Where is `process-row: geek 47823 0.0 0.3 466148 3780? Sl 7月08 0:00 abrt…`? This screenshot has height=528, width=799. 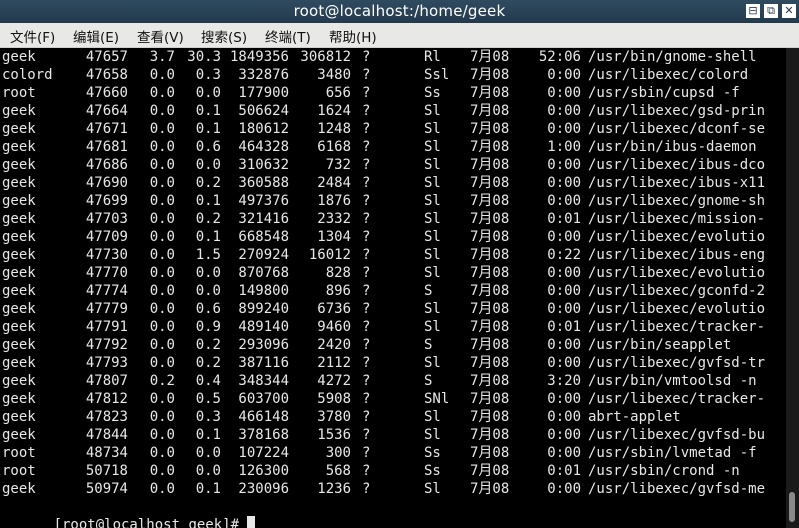 process-row: geek 47823 0.0 0.3 466148 3780? Sl 7月08 0:00 abrt… is located at coordinates (393, 417).